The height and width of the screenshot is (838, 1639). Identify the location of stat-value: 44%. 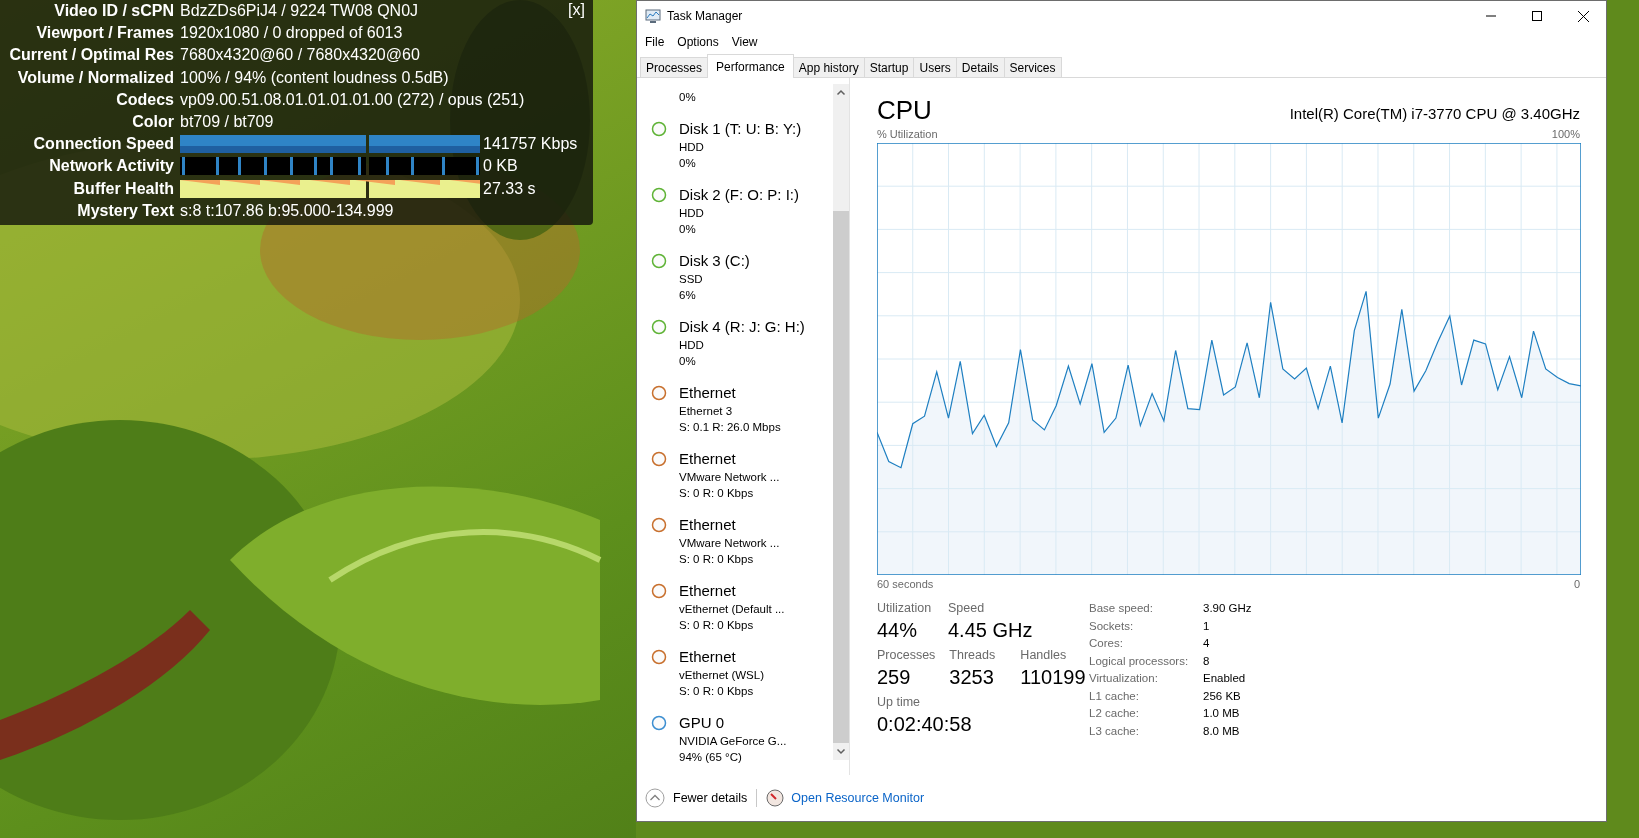
(898, 630).